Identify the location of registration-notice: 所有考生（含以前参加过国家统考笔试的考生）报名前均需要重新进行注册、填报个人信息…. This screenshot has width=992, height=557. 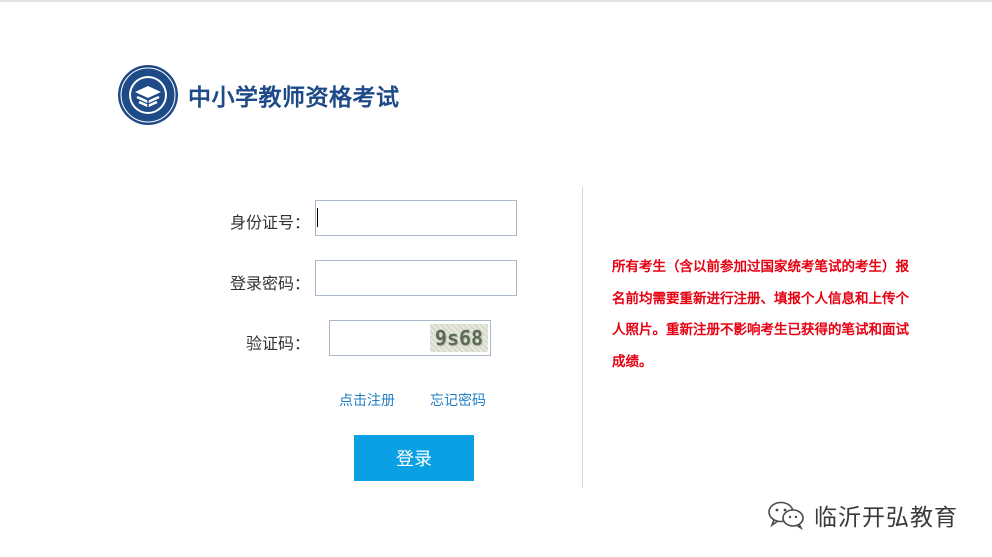
(760, 314).